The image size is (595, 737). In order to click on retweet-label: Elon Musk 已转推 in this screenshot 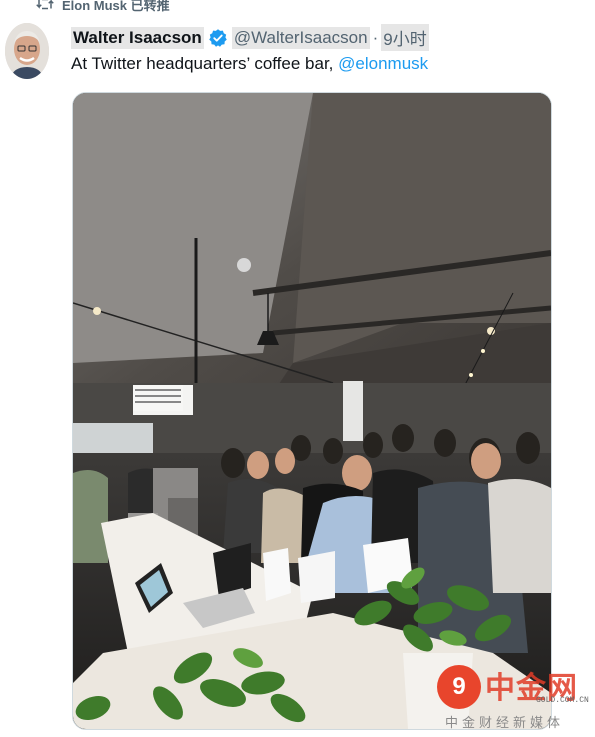, I will do `click(116, 6)`.